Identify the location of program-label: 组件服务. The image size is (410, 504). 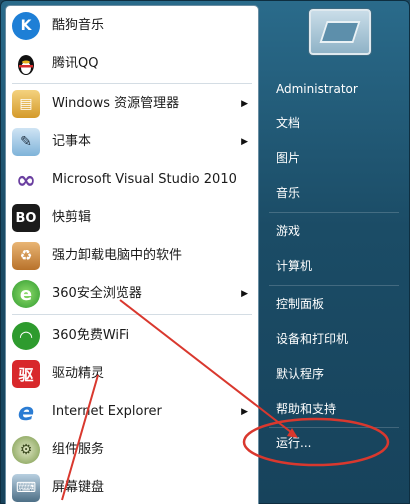
(78, 449).